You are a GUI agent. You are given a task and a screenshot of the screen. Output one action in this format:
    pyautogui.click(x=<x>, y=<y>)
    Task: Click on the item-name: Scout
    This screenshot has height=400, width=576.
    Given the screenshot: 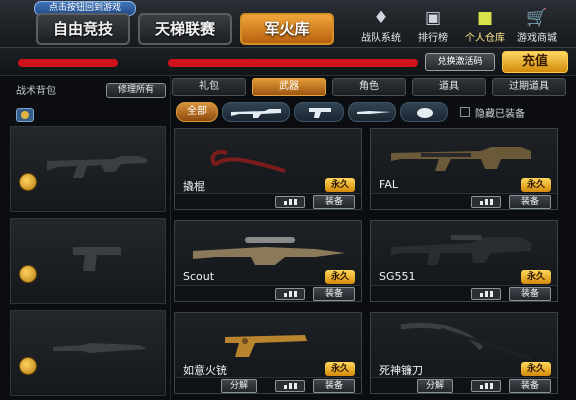 What is the action you would take?
    pyautogui.click(x=199, y=276)
    